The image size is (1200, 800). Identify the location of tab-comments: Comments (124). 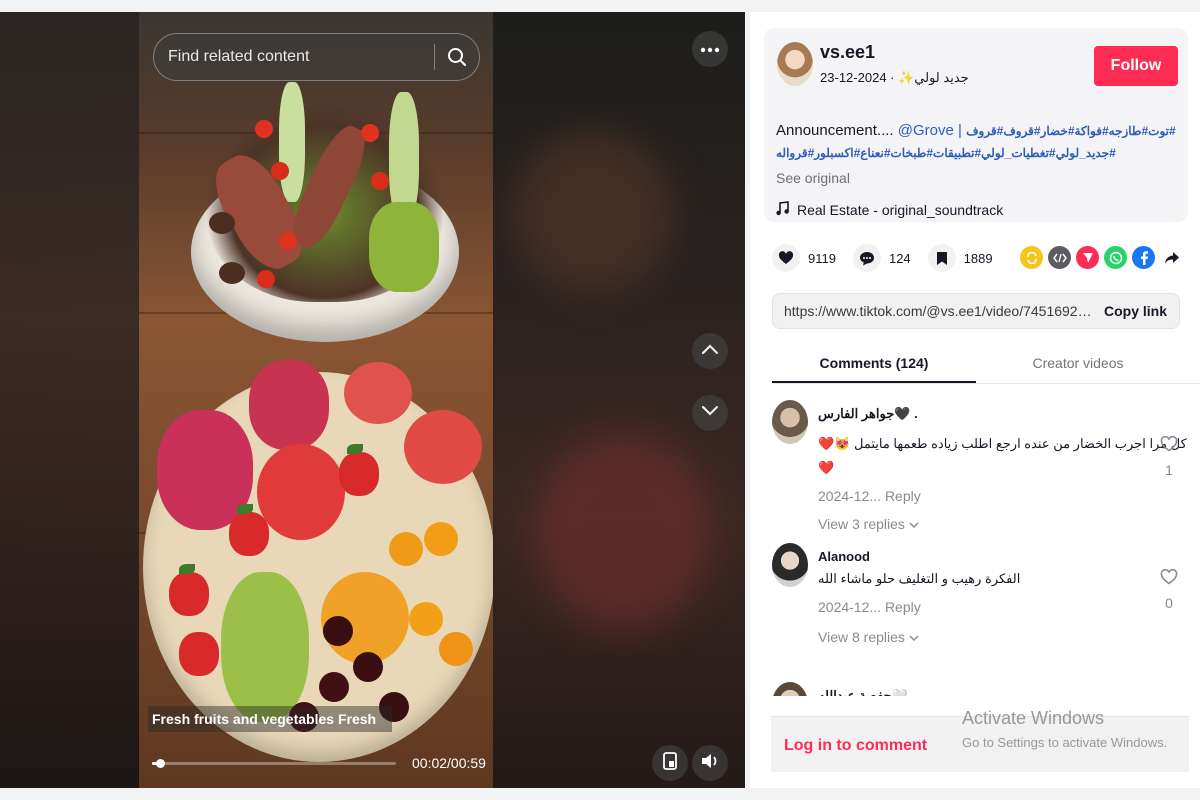
(874, 362).